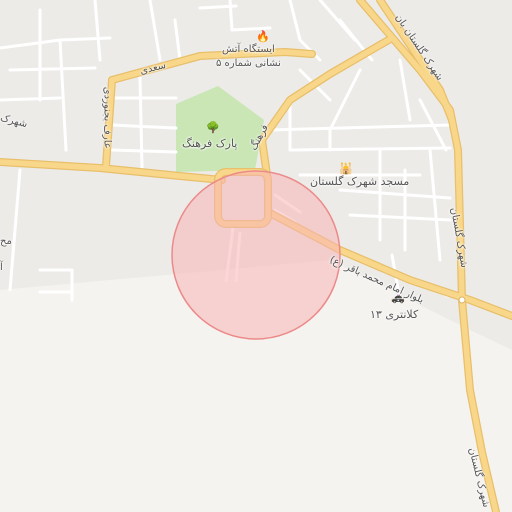 The width and height of the screenshot is (512, 512). I want to click on fire-station-label-2: نشانی شماره ۵, so click(248, 63).